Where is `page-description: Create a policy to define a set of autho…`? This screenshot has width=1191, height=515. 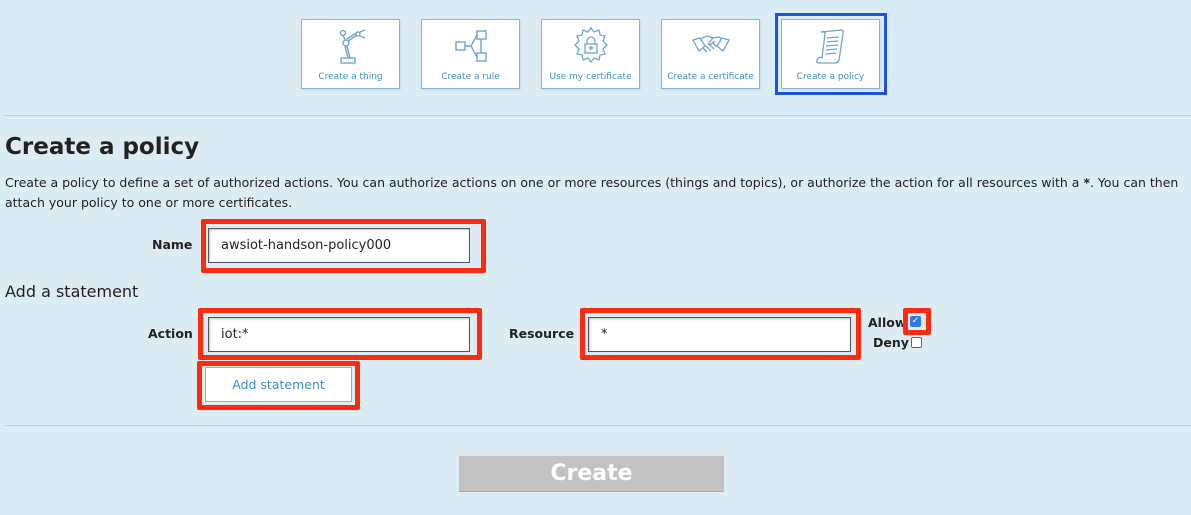 page-description: Create a policy to define a set of autho… is located at coordinates (592, 192).